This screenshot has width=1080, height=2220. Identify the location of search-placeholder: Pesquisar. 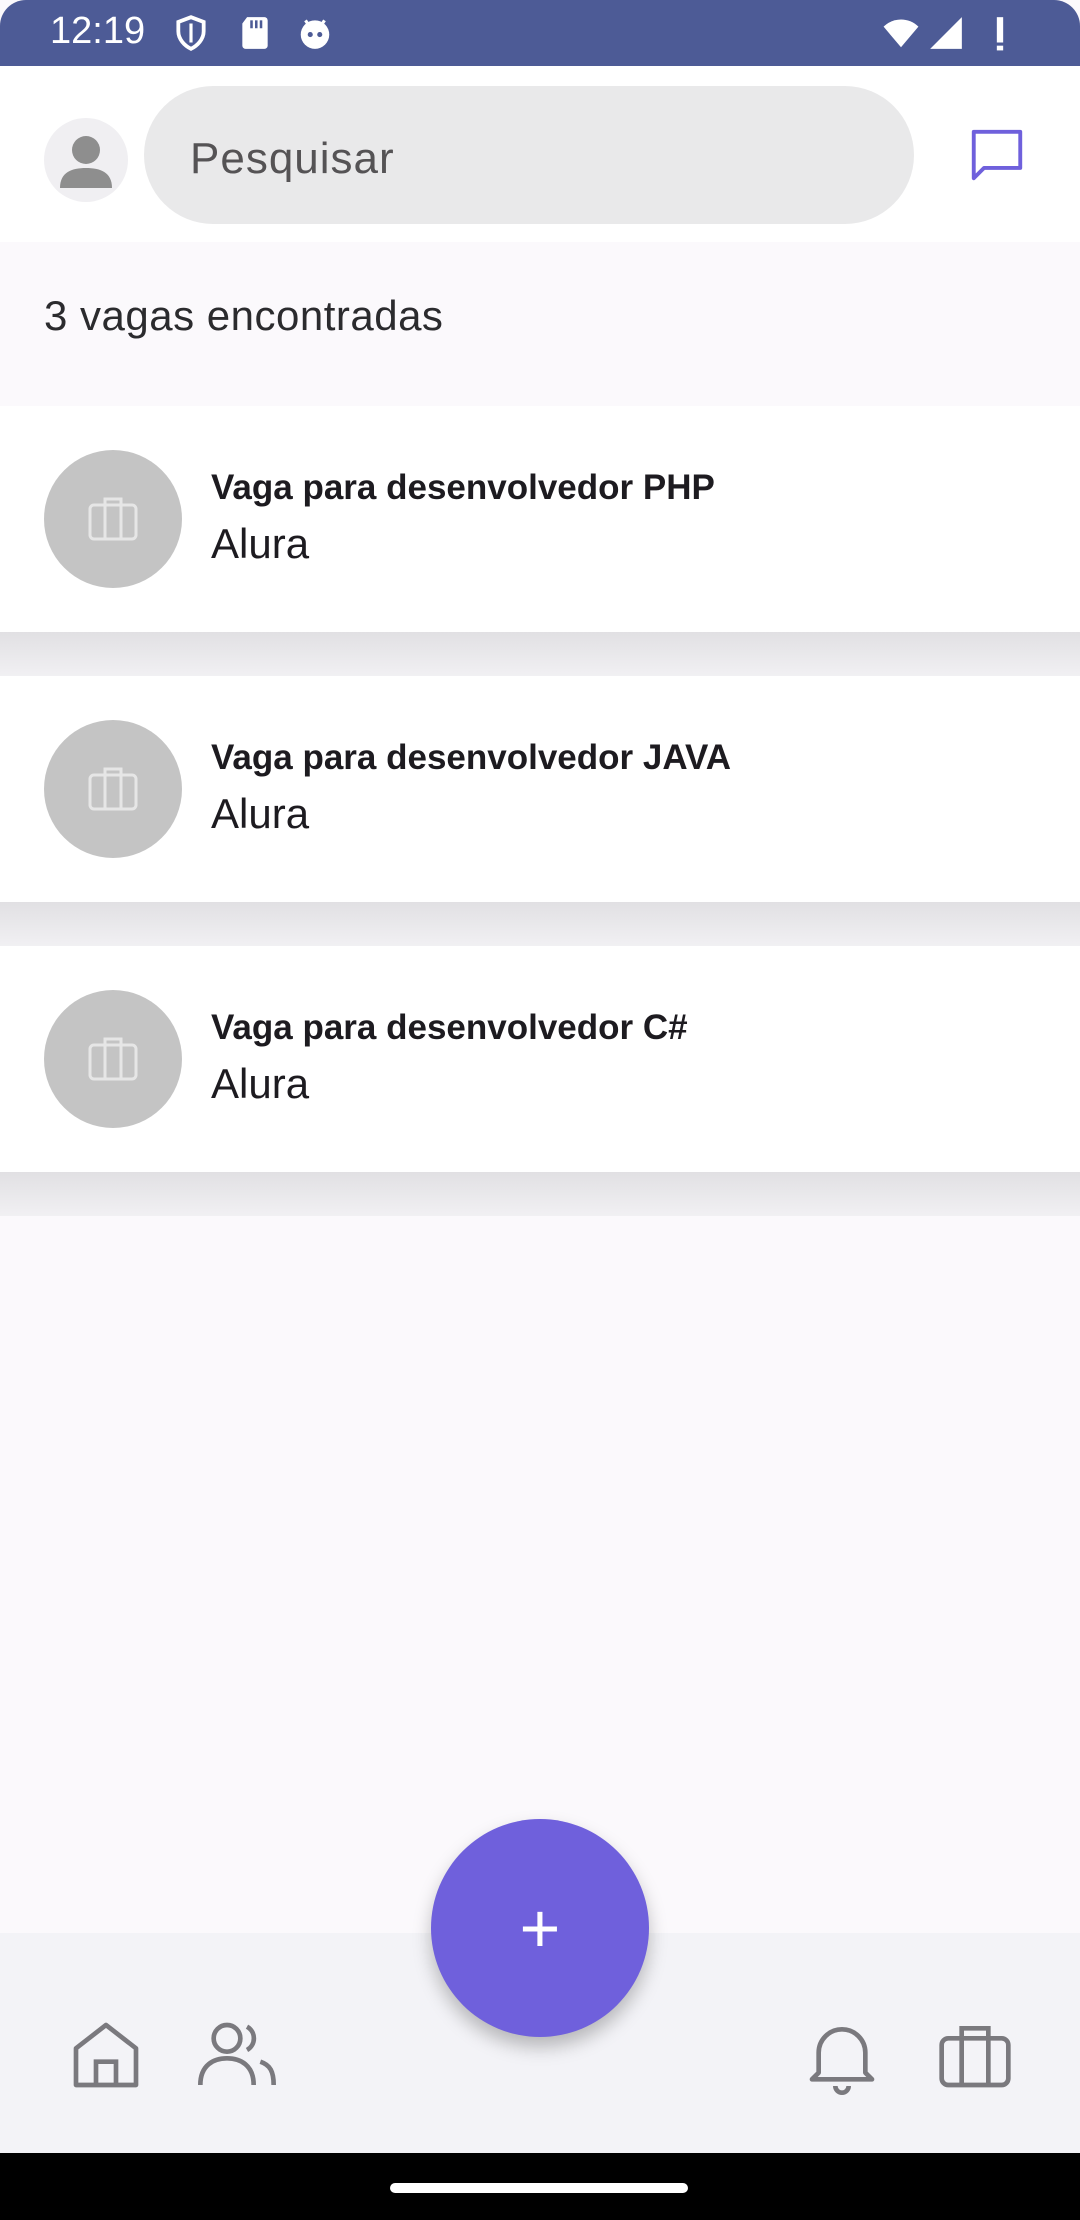
(292, 158).